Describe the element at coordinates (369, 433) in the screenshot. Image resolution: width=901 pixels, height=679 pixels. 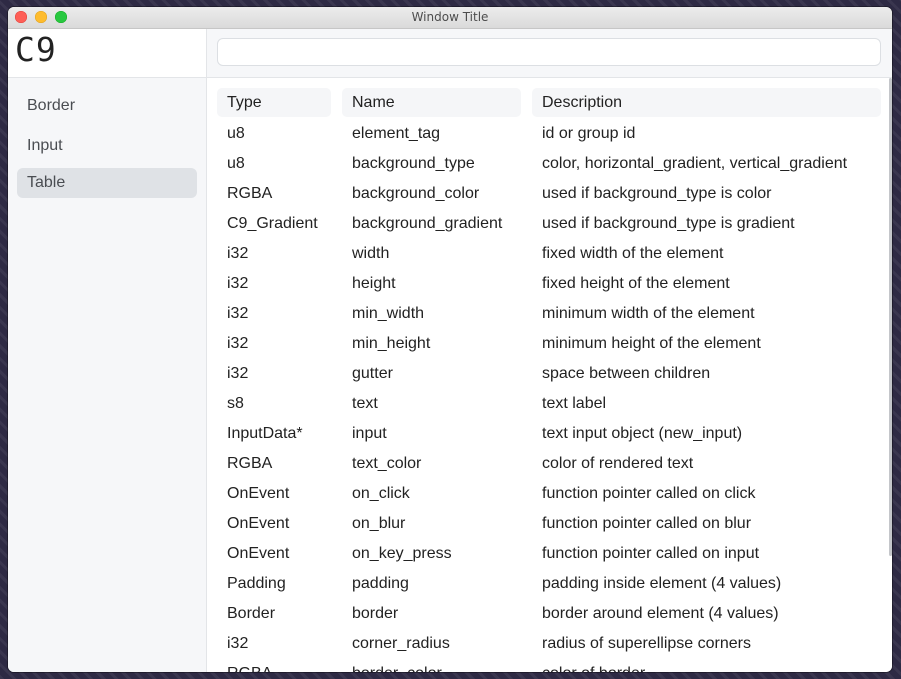
I see `cell-name: input` at that location.